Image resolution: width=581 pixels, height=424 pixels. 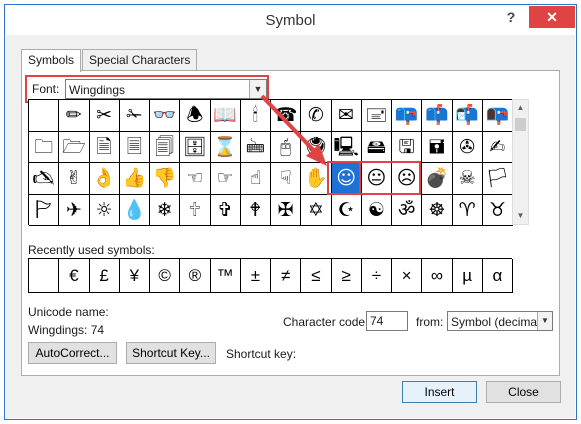 What do you see at coordinates (286, 116) in the screenshot?
I see `symbol-cell: ☎` at bounding box center [286, 116].